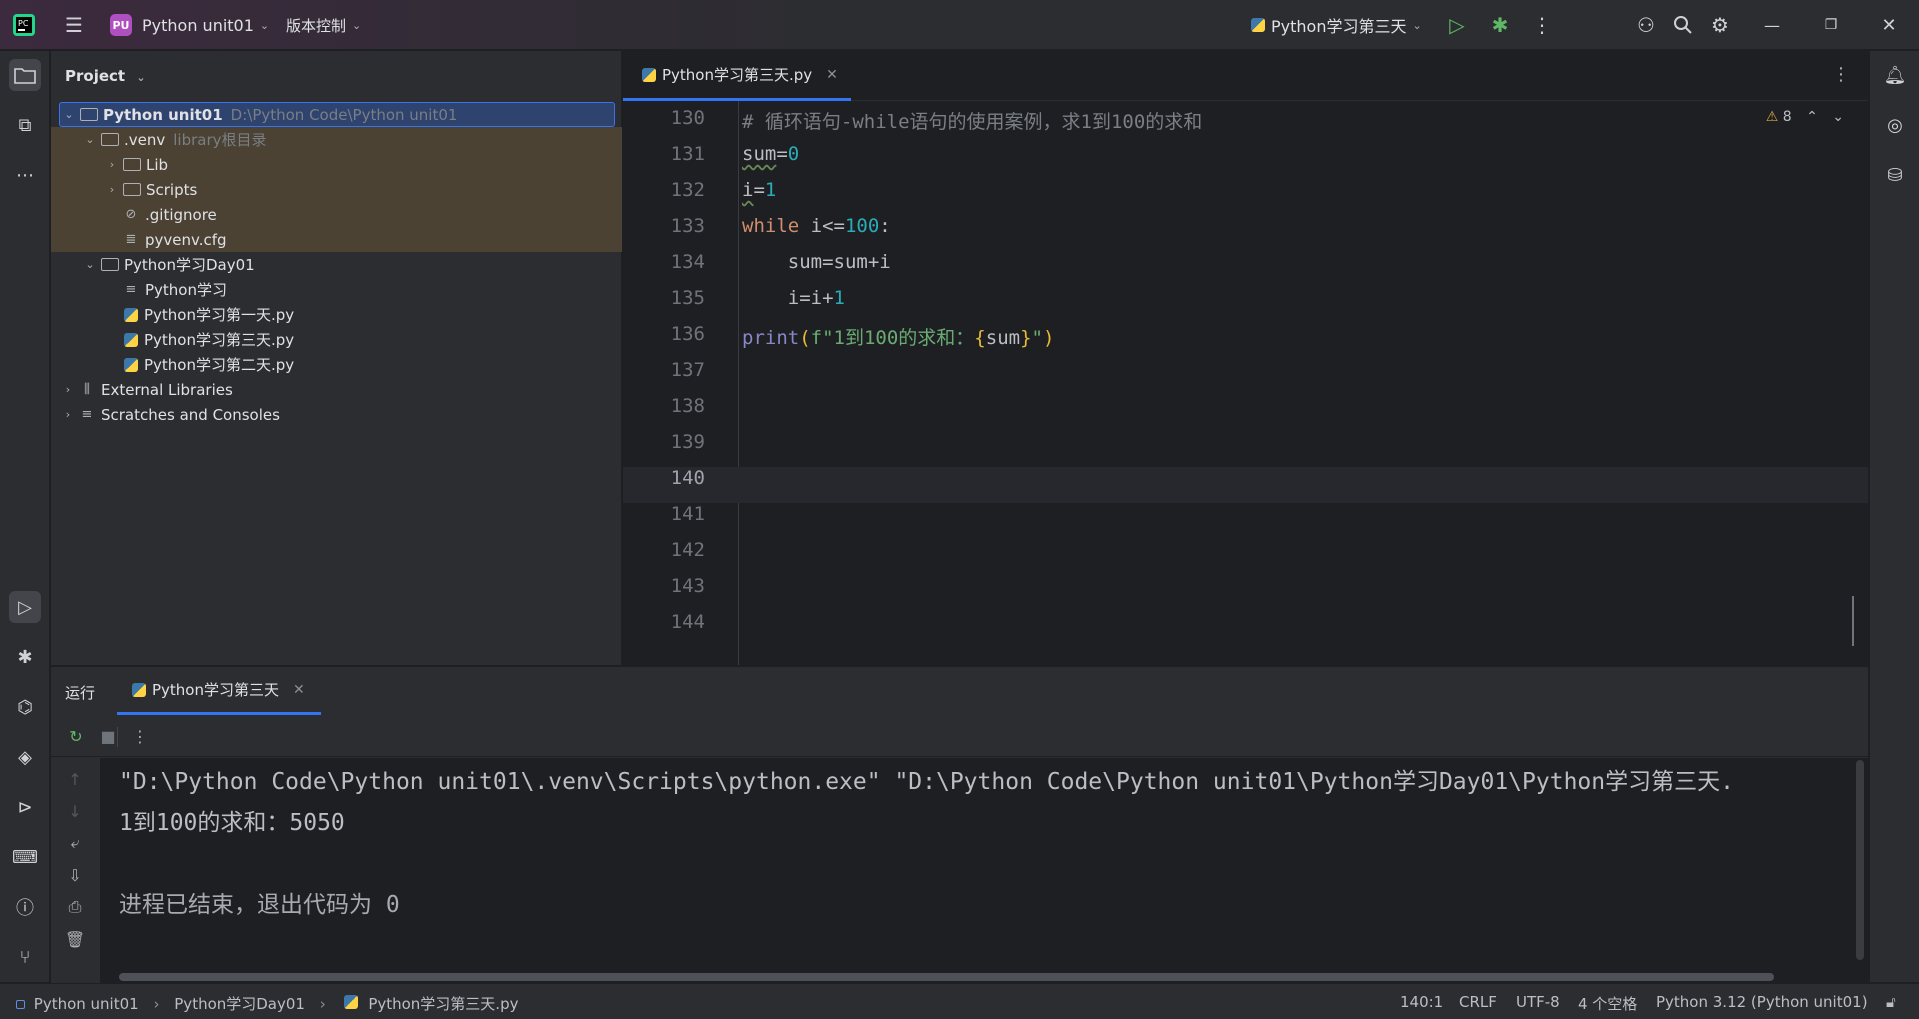 The height and width of the screenshot is (1019, 1919). What do you see at coordinates (1335, 25) in the screenshot?
I see `run-config-selector: Python学习第三天 ⌄` at bounding box center [1335, 25].